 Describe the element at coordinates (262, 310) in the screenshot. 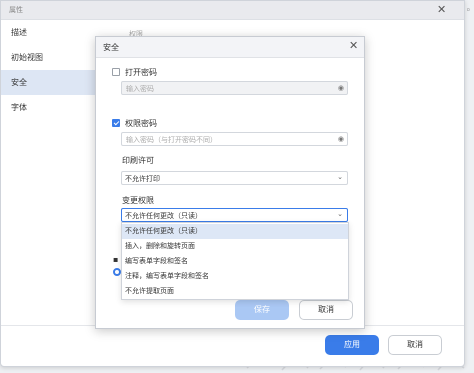

I see `save-button: 保存` at that location.